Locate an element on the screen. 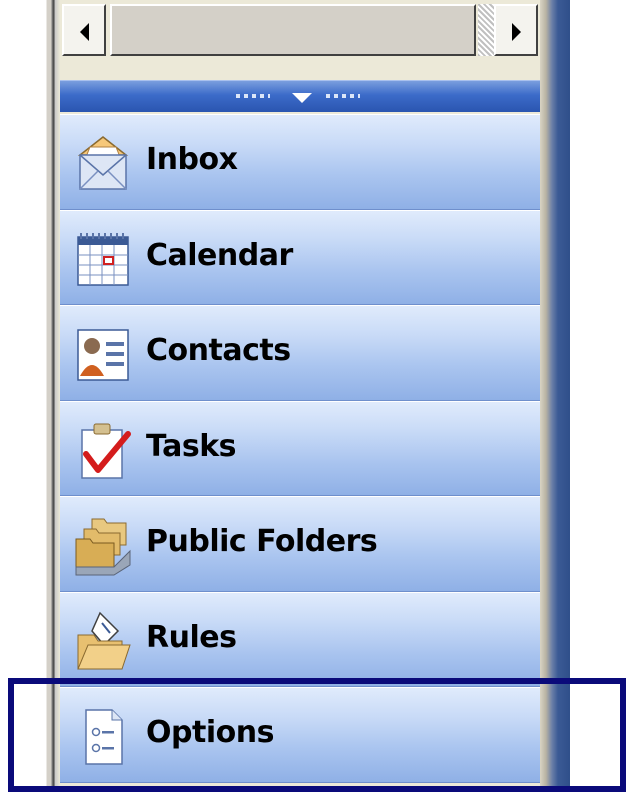 Image resolution: width=634 pixels, height=802 pixels. window-left-border is located at coordinates (51, 395).